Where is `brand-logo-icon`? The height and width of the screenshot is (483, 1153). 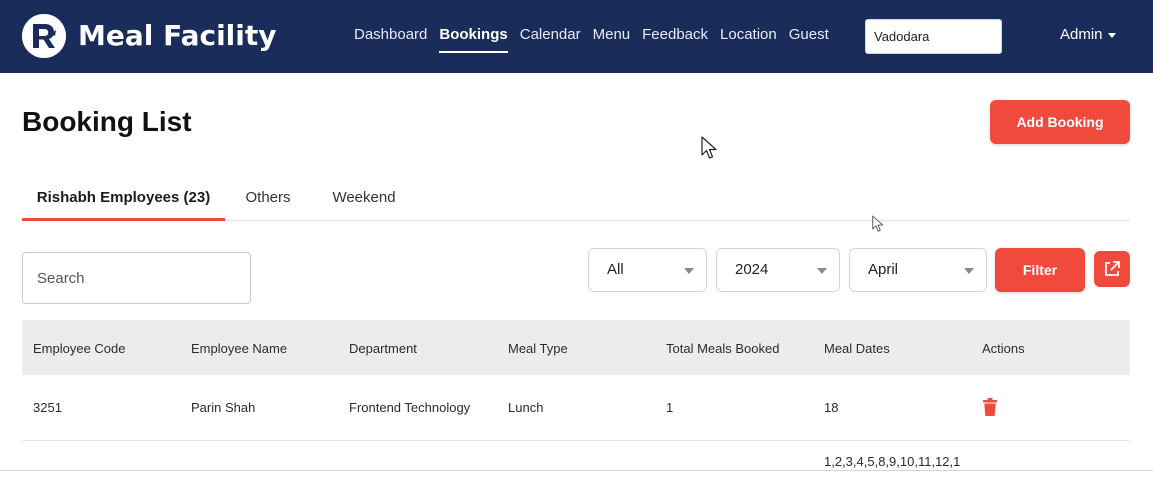
brand-logo-icon is located at coordinates (44, 36).